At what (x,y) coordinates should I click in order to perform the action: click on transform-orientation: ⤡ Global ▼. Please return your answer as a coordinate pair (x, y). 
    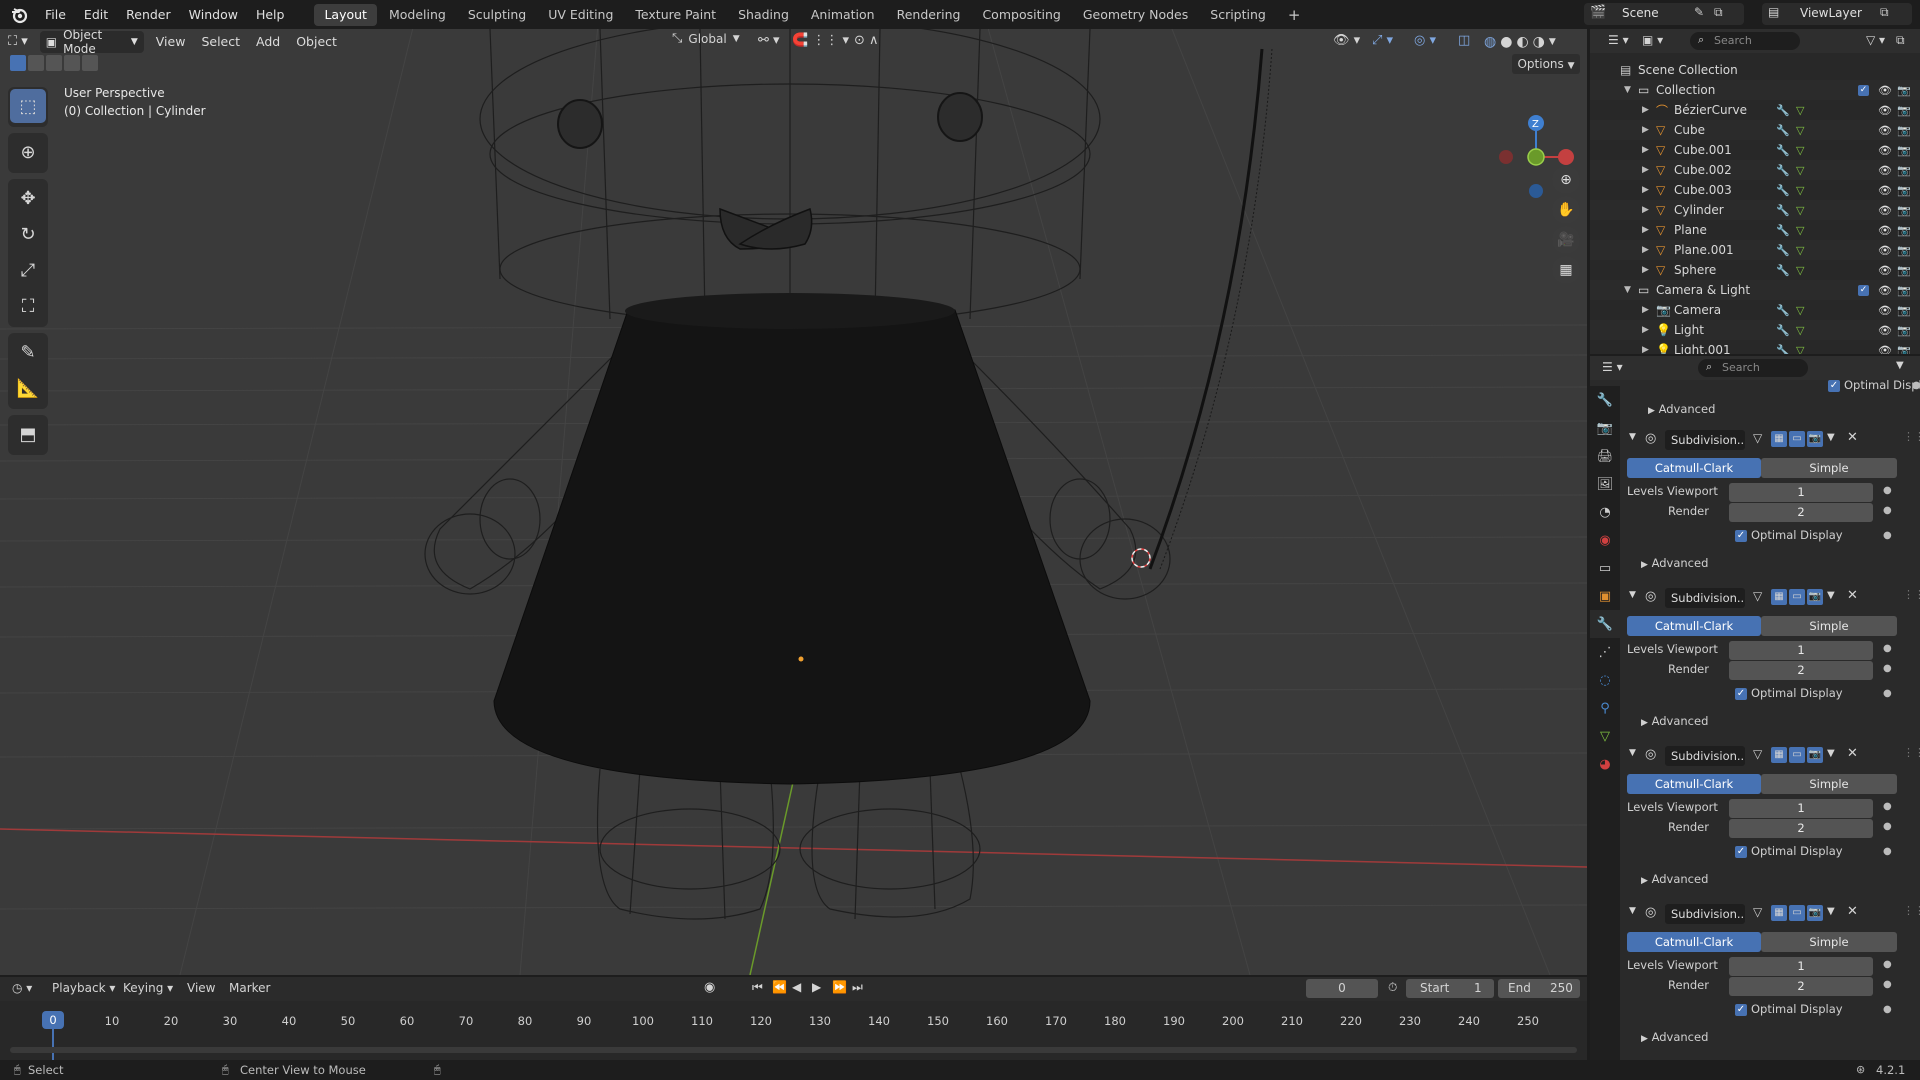
    Looking at the image, I should click on (706, 38).